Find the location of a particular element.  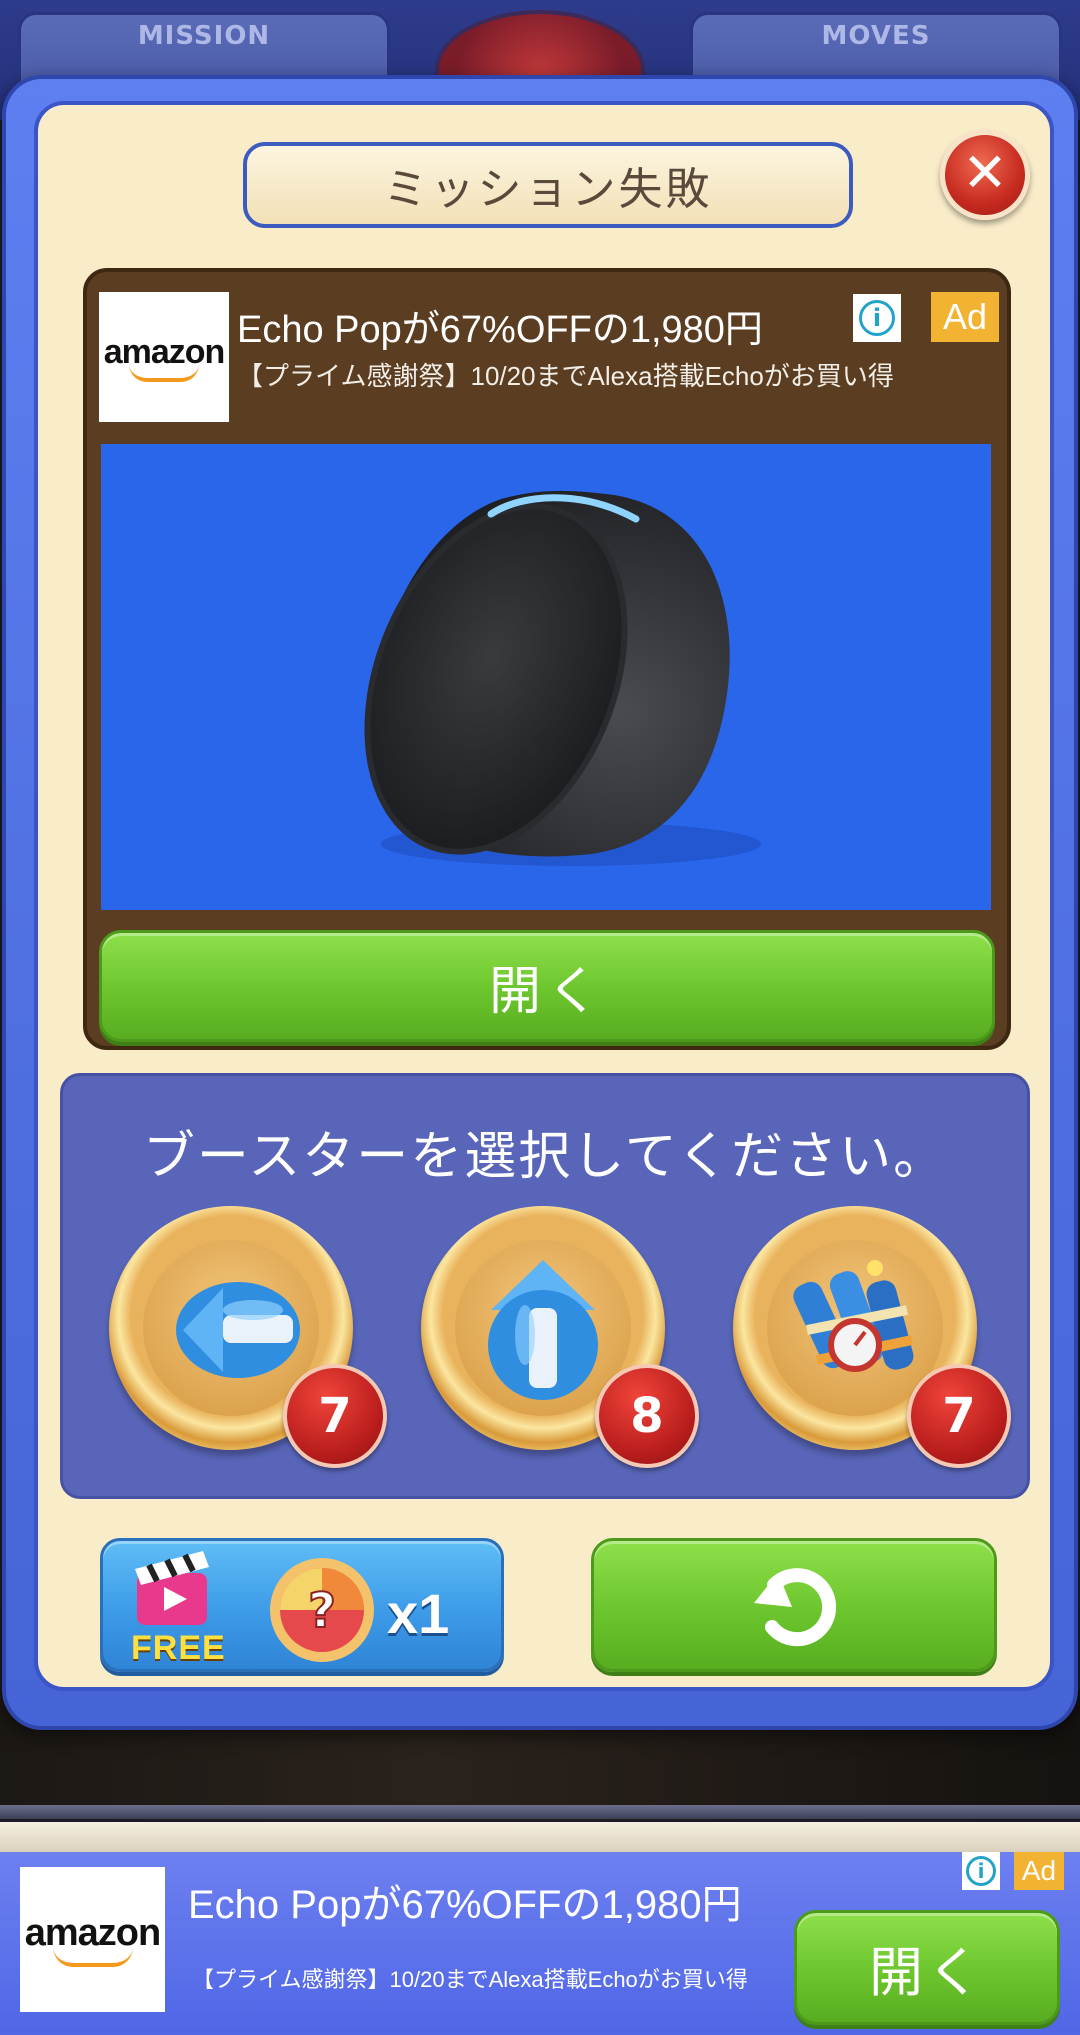

amazon-logo: amazon is located at coordinates (164, 357).